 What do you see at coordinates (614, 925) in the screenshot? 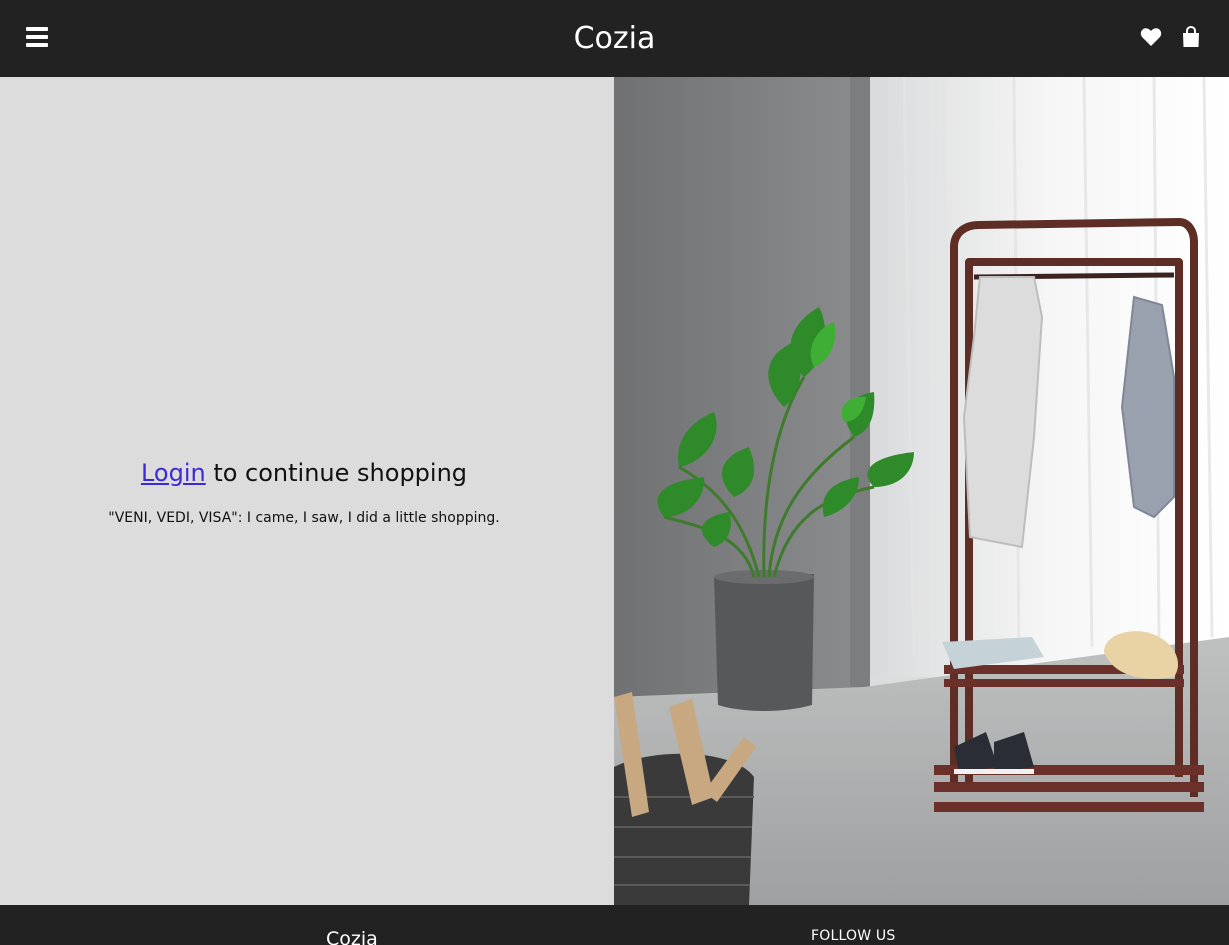
I see `footer: Cozia FOLLOW US` at bounding box center [614, 925].